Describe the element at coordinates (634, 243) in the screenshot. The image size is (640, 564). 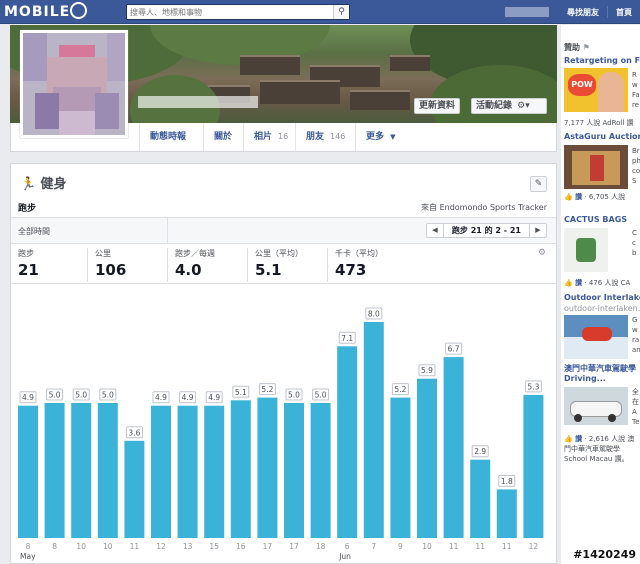
I see `ad-text: Ccb` at that location.